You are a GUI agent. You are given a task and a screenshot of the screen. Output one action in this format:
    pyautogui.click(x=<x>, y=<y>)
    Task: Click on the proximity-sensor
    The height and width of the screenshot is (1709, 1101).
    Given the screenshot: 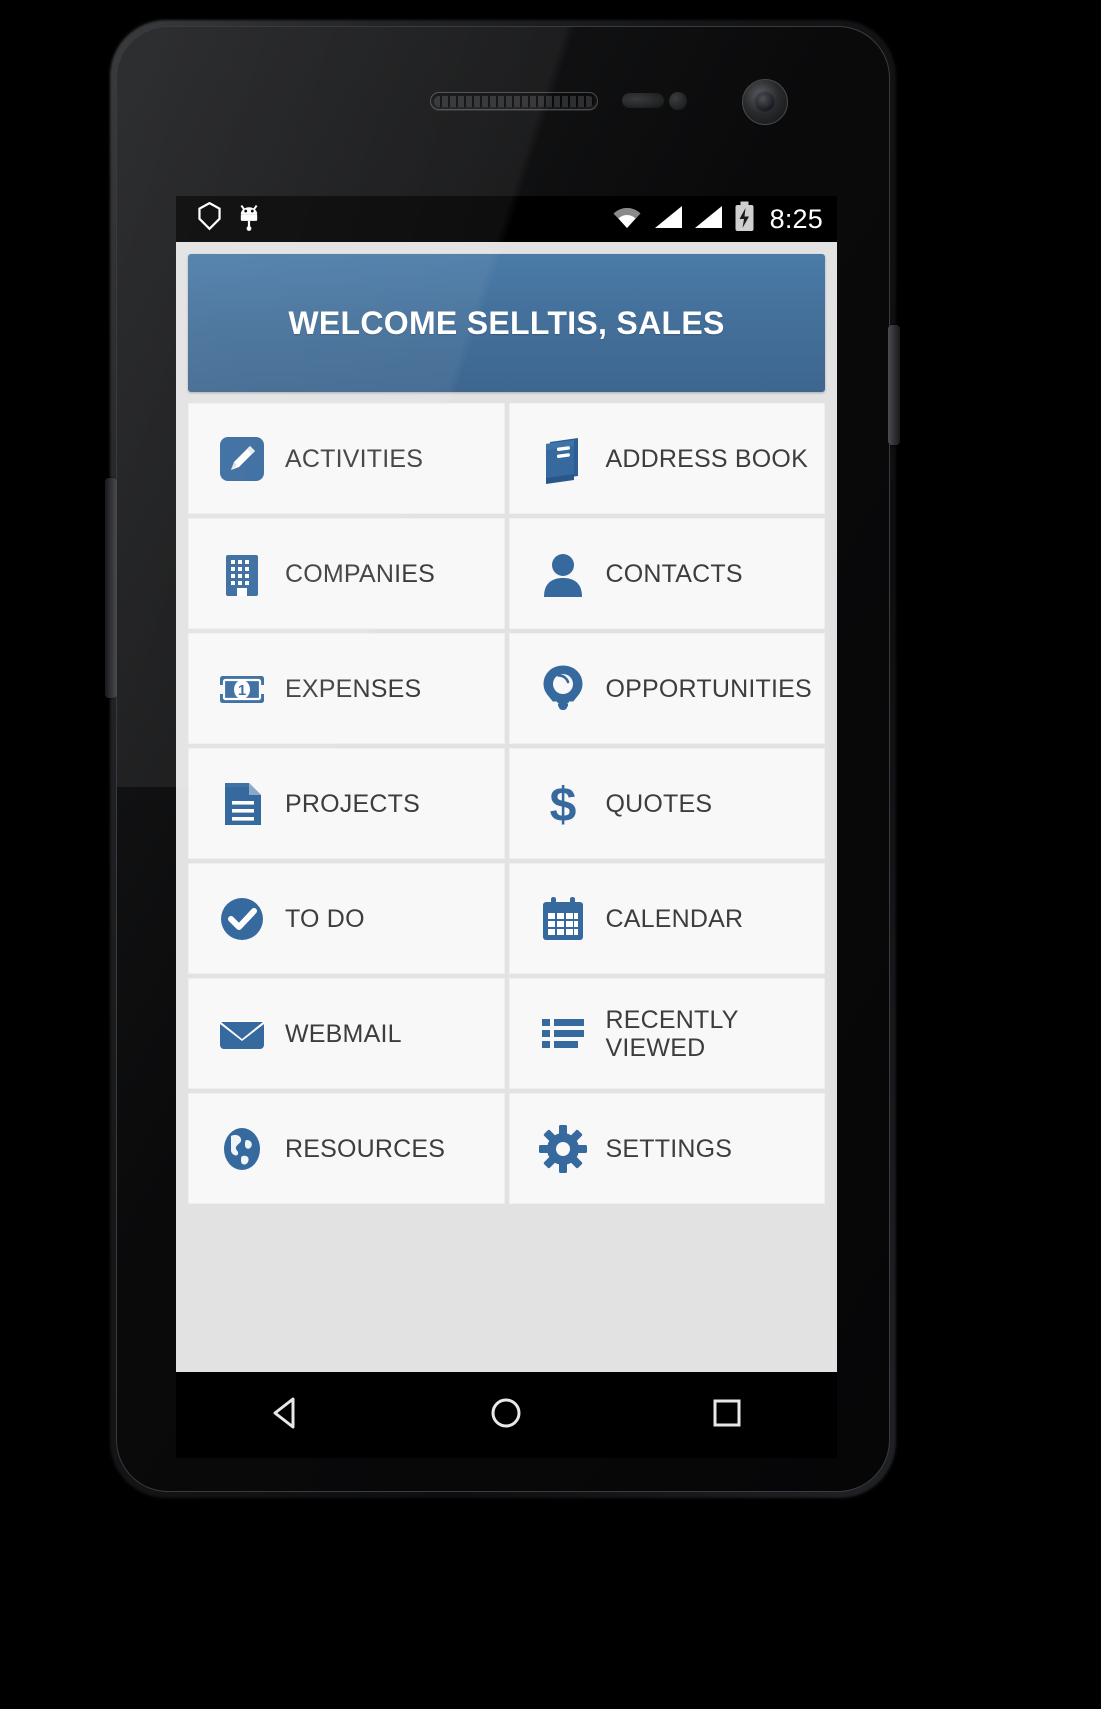 What is the action you would take?
    pyautogui.click(x=643, y=100)
    